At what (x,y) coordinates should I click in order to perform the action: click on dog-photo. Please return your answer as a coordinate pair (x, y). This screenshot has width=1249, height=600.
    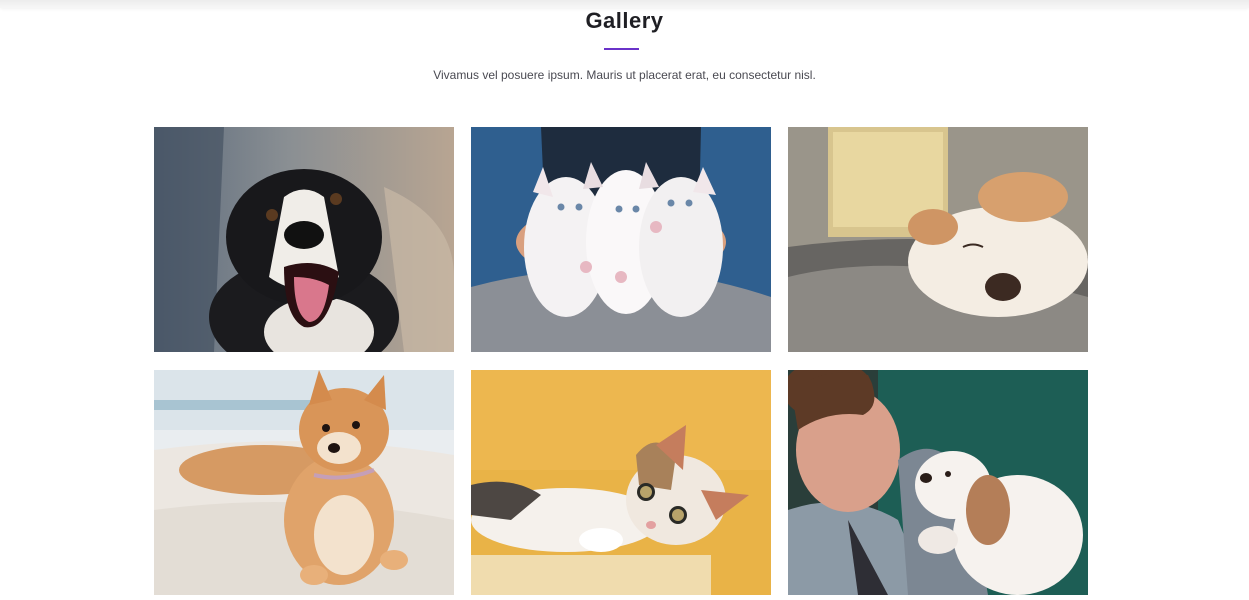
    Looking at the image, I should click on (304, 239).